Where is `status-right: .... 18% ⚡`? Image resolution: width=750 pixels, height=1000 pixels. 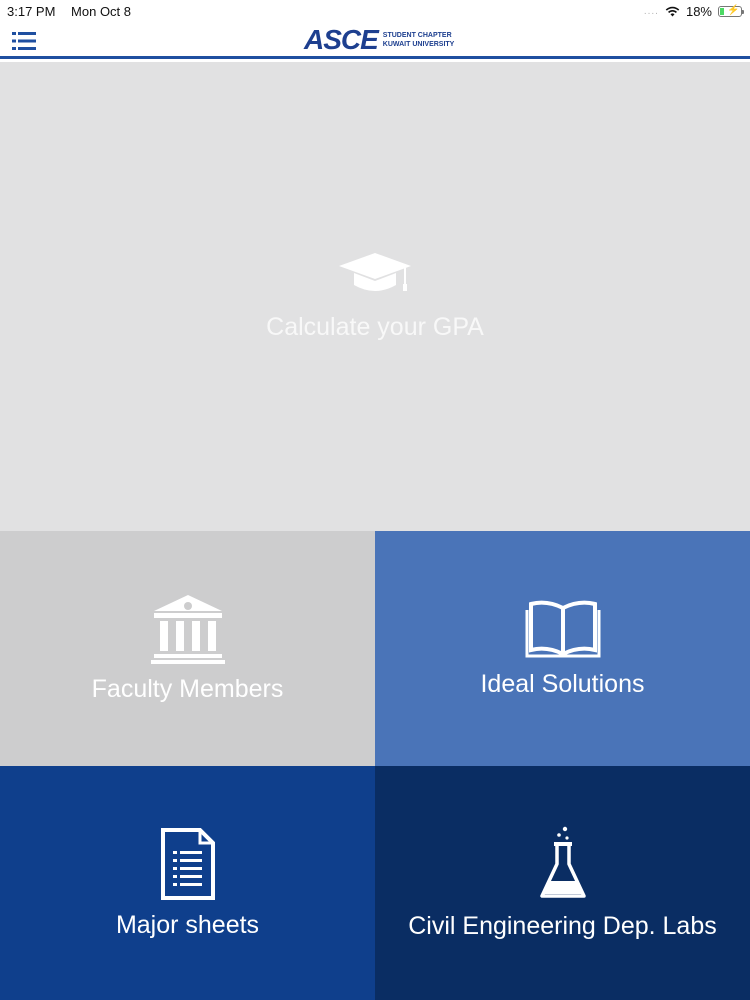 status-right: .... 18% ⚡ is located at coordinates (693, 11).